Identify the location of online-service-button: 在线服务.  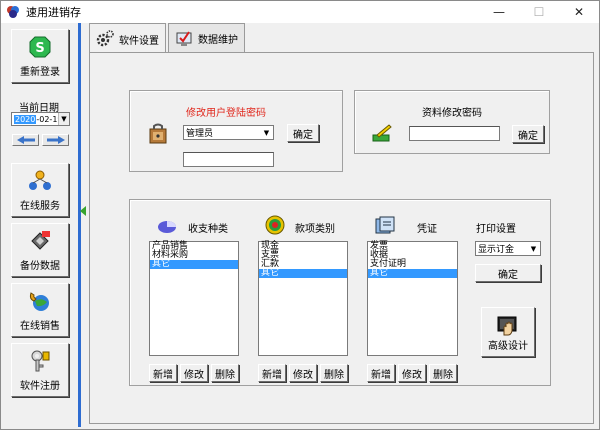
(40, 190).